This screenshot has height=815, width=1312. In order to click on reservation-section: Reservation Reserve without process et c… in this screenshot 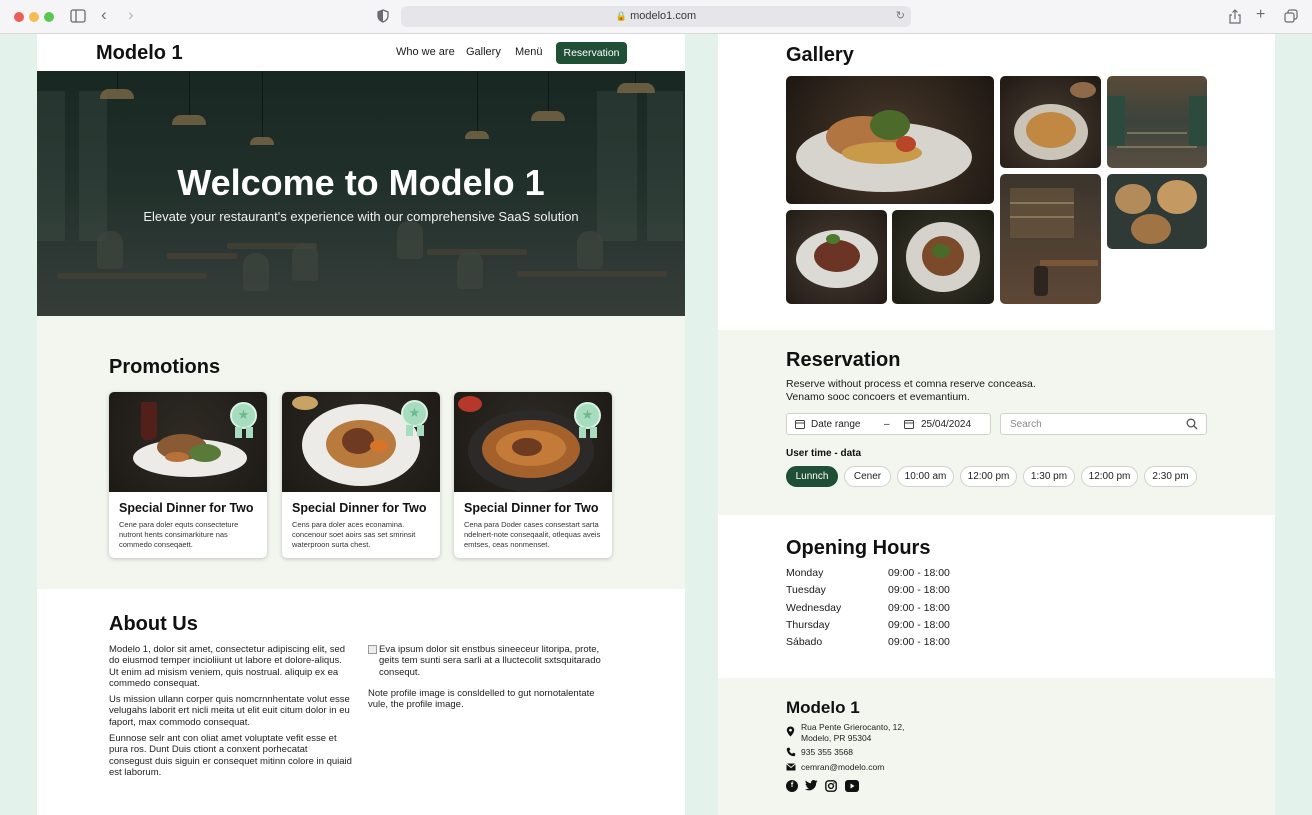, I will do `click(996, 422)`.